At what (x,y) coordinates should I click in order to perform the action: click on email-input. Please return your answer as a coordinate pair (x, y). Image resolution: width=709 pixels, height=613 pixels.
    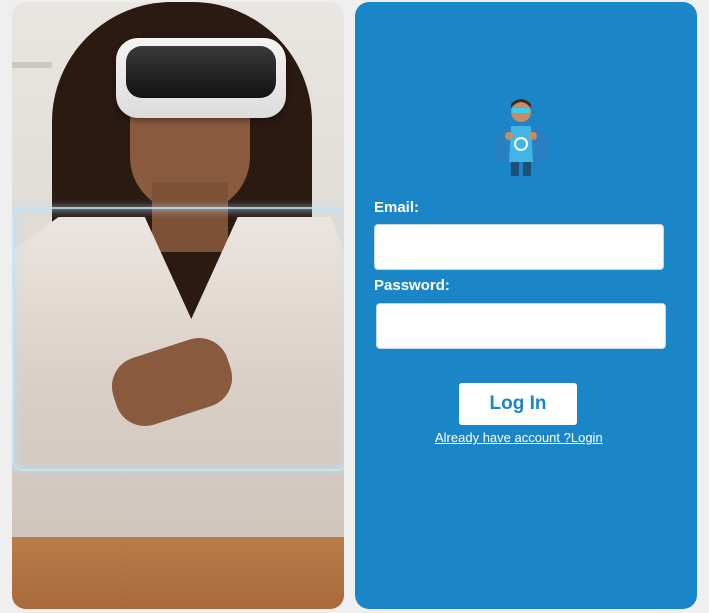
    Looking at the image, I should click on (519, 247).